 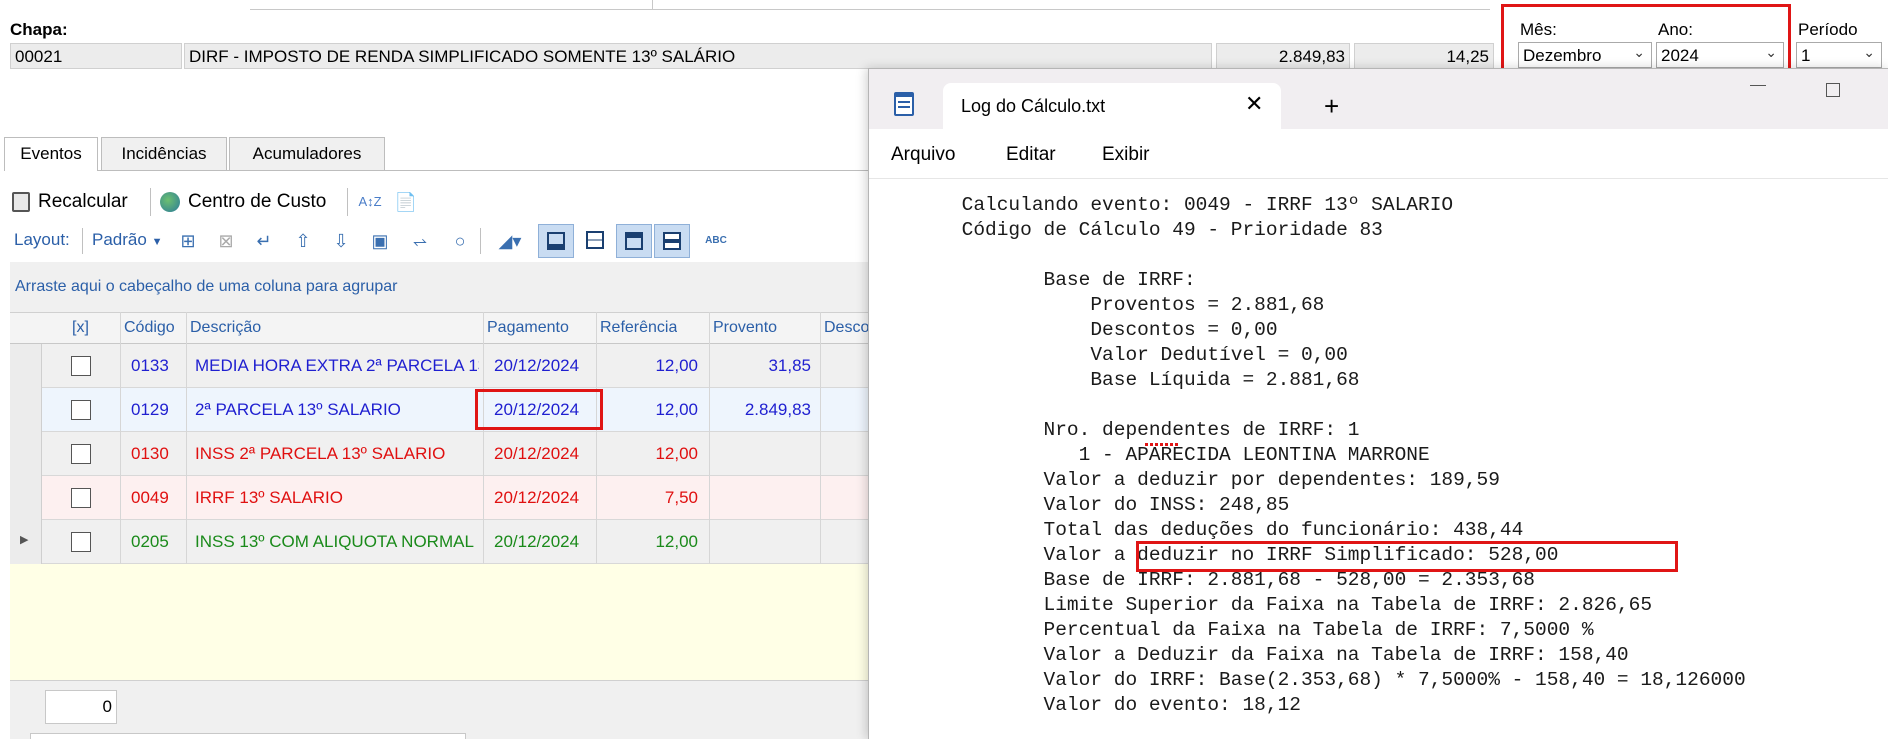 I want to click on document-settings-icon: 📄, so click(x=406, y=202).